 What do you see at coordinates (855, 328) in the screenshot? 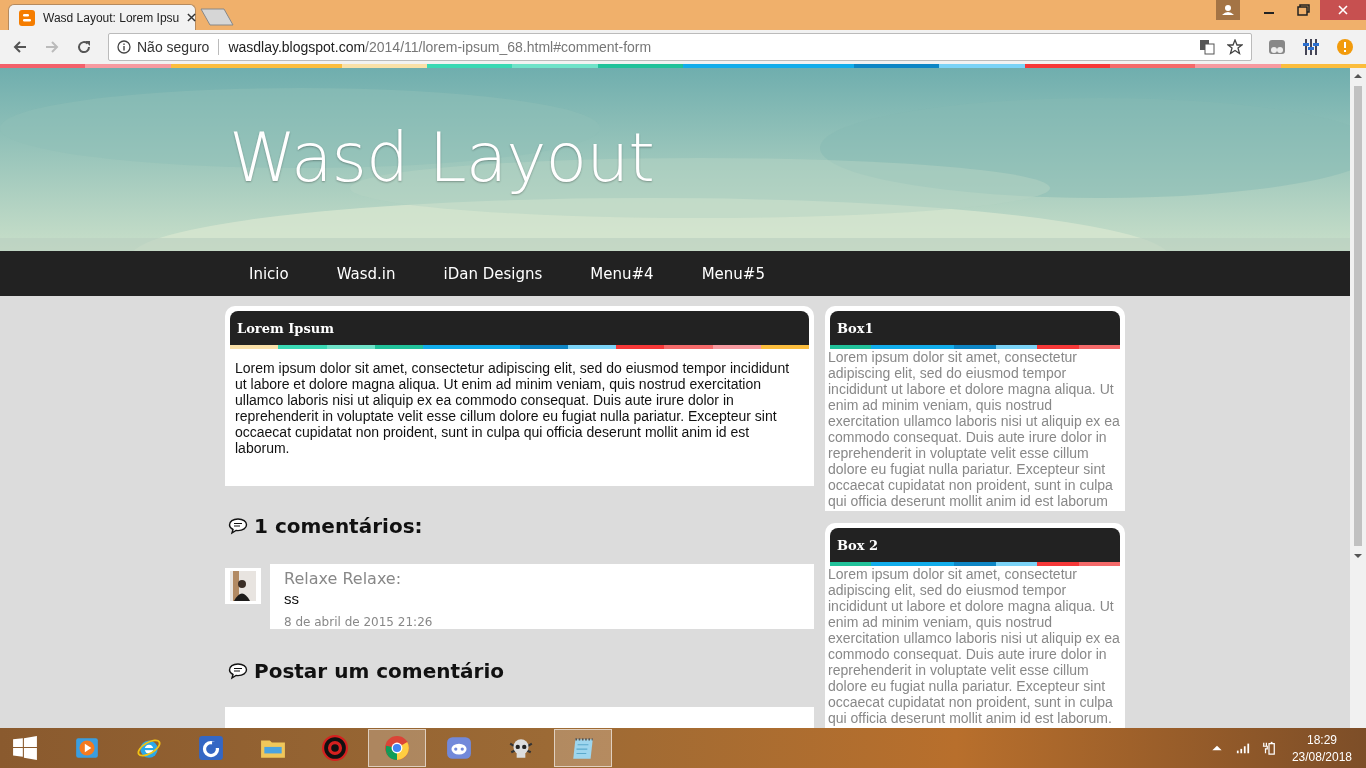
I see `widget-title: Box1` at bounding box center [855, 328].